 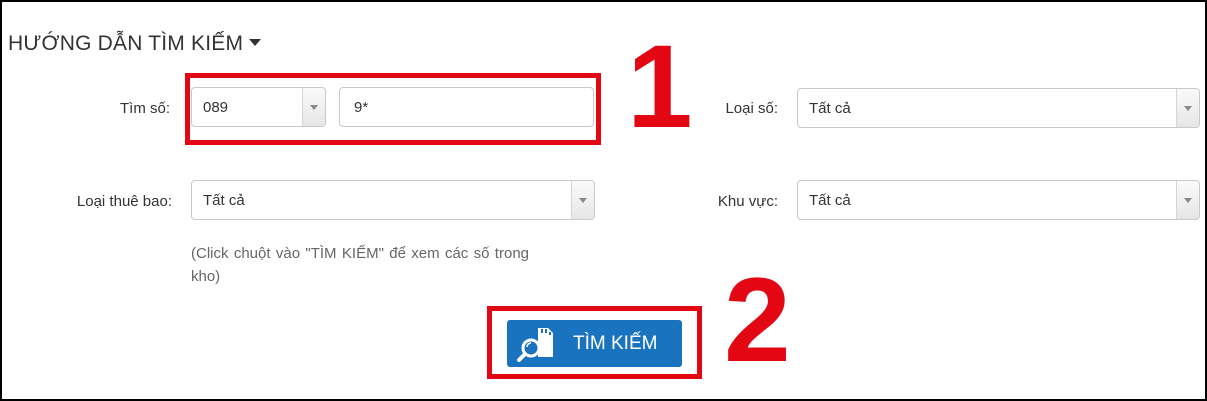 I want to click on loai-so-value: Tất cả, so click(x=830, y=108).